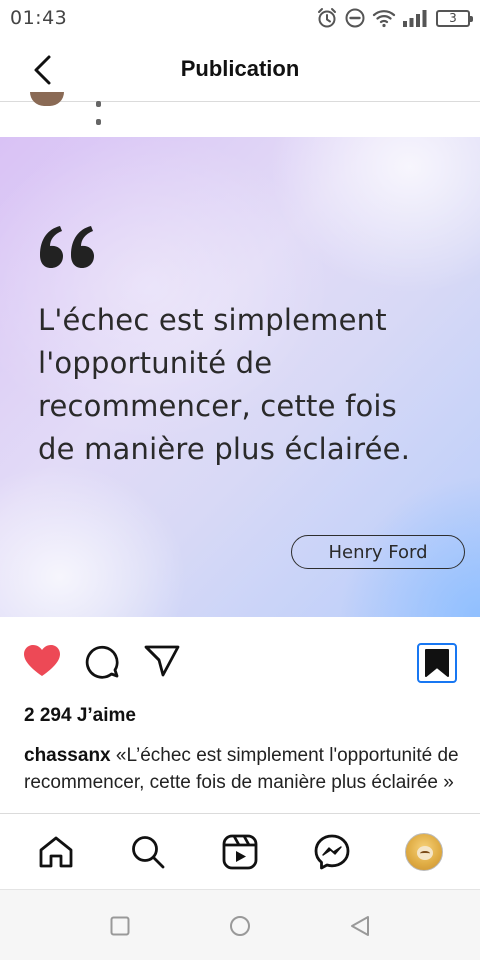  I want to click on alarm-icon, so click(327, 18).